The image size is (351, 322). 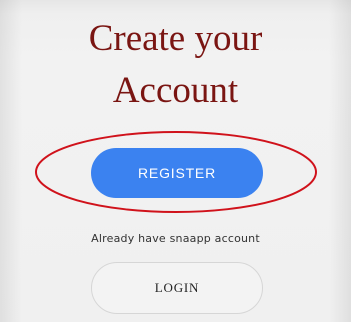 I want to click on login-button: LOGIN, so click(x=177, y=288).